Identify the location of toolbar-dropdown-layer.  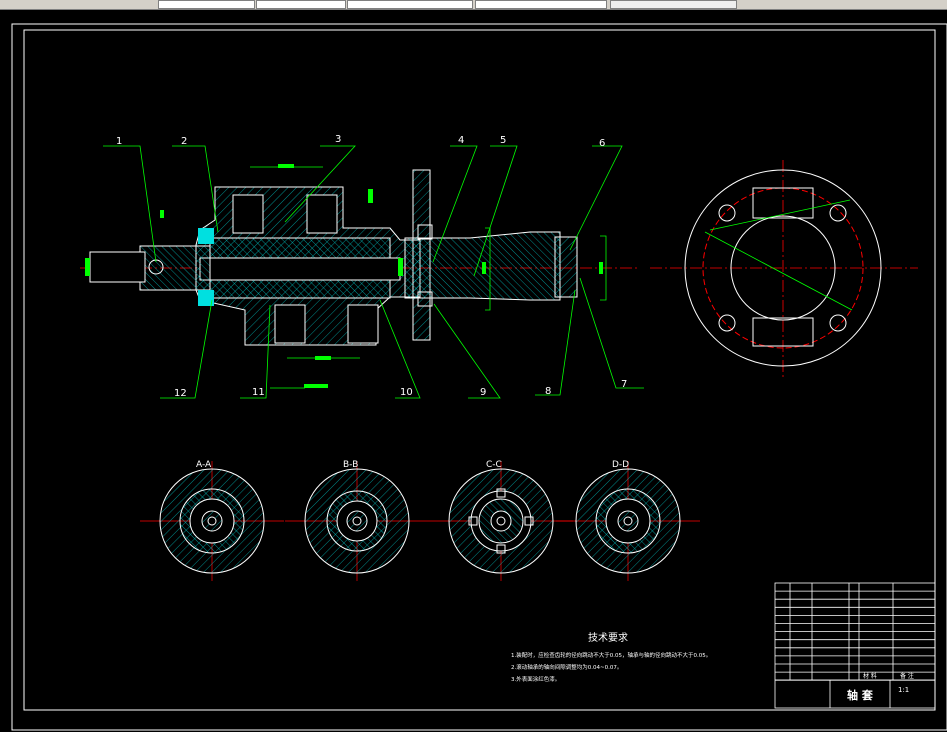
(206, 4).